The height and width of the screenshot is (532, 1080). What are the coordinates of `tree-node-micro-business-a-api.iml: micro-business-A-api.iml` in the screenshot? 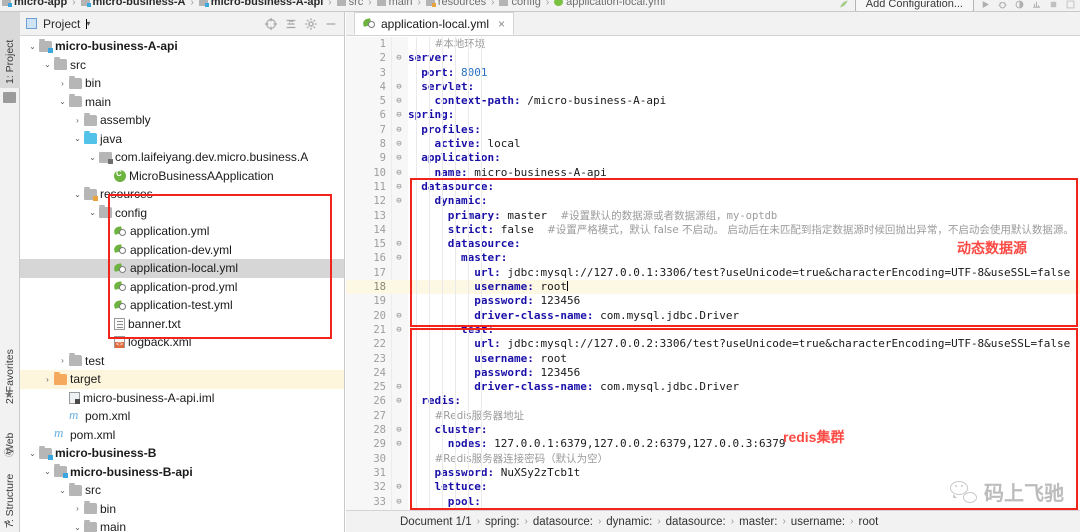 It's located at (182, 398).